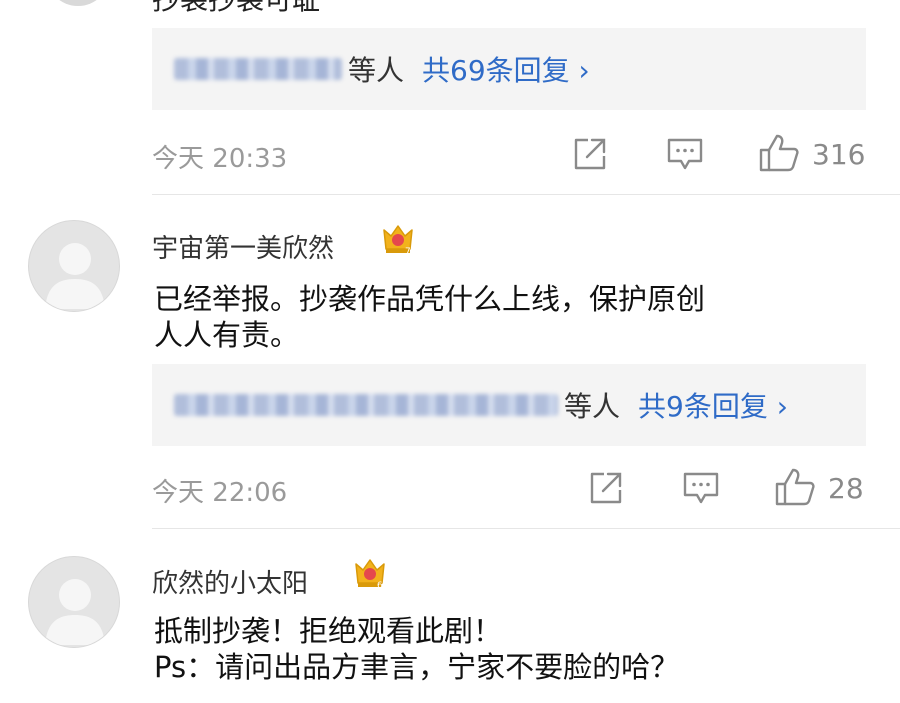 The height and width of the screenshot is (703, 900). I want to click on content-line: 抵制抄袭！拒绝观看此剧！, so click(328, 631).